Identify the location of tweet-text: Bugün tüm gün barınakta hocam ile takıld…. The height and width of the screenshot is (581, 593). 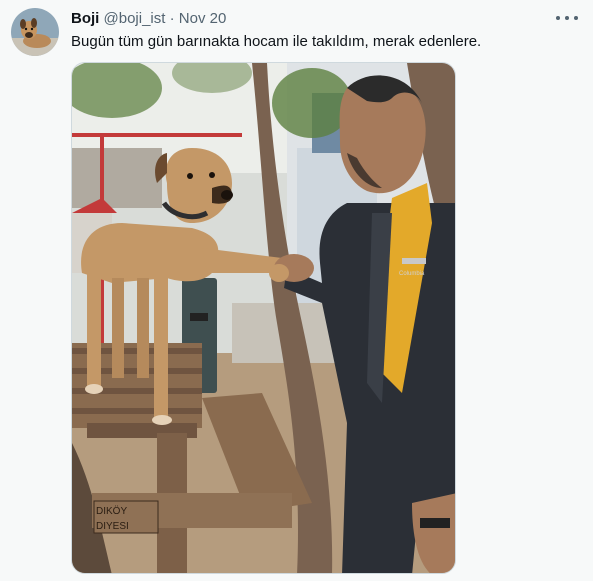
(276, 41).